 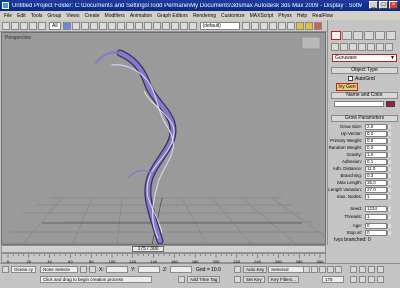 I want to click on scale-icon, so click(x=120, y=25).